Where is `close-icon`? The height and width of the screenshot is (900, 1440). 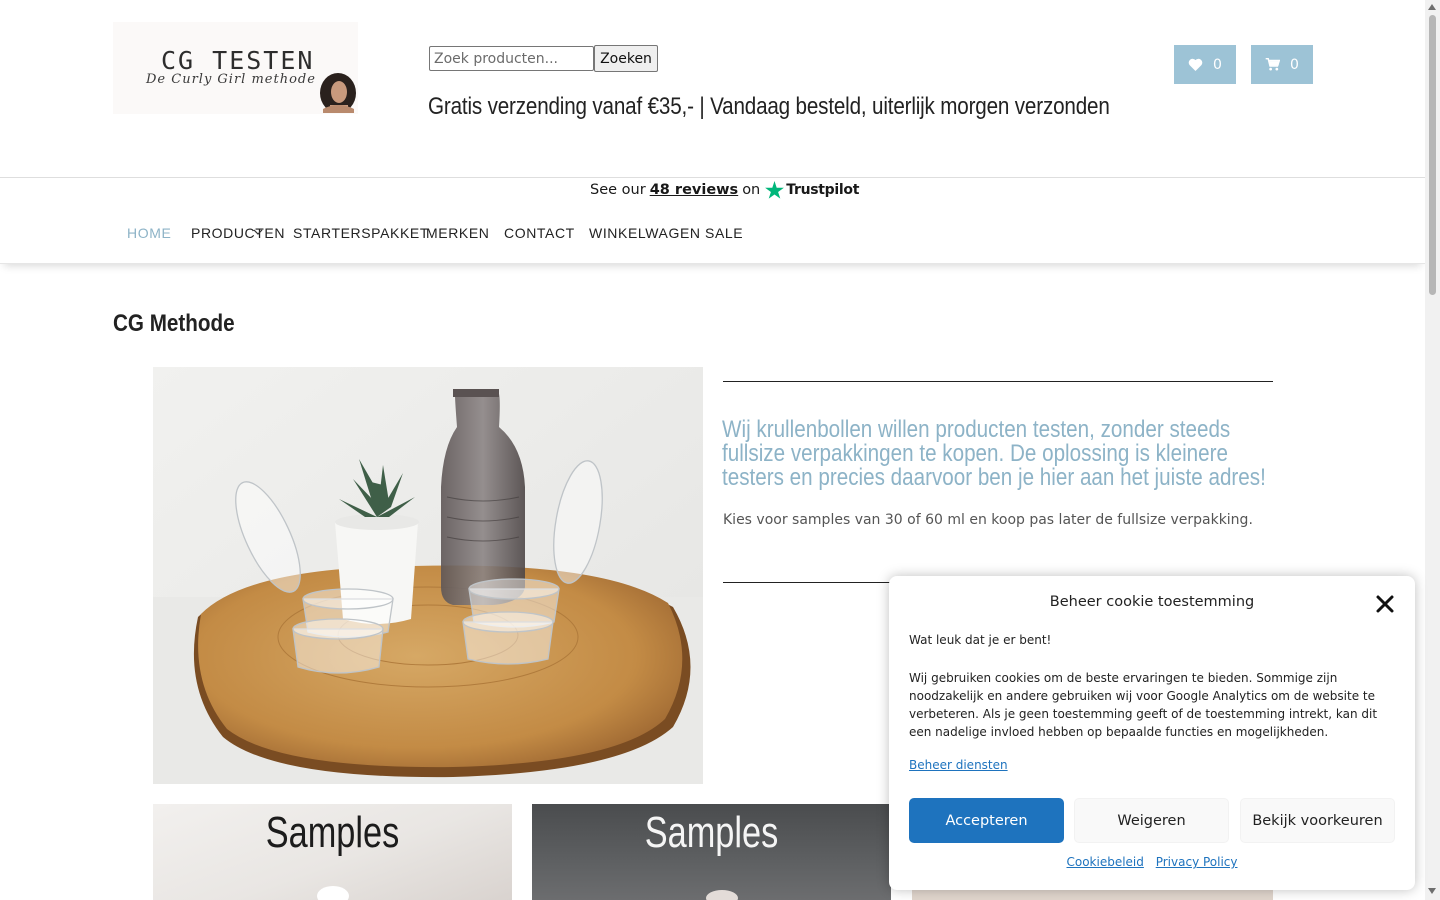
close-icon is located at coordinates (1385, 604).